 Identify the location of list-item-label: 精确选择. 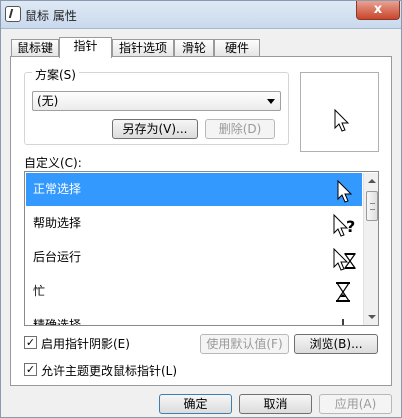
(57, 322).